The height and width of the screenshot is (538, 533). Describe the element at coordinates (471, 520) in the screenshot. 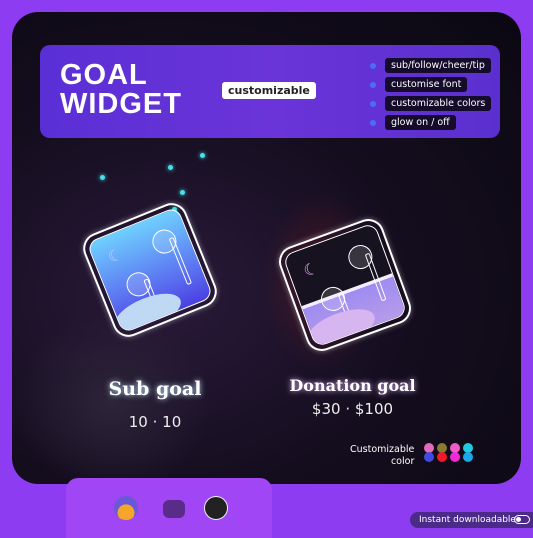

I see `instant-downloadable-badge: Instant downloadable` at that location.